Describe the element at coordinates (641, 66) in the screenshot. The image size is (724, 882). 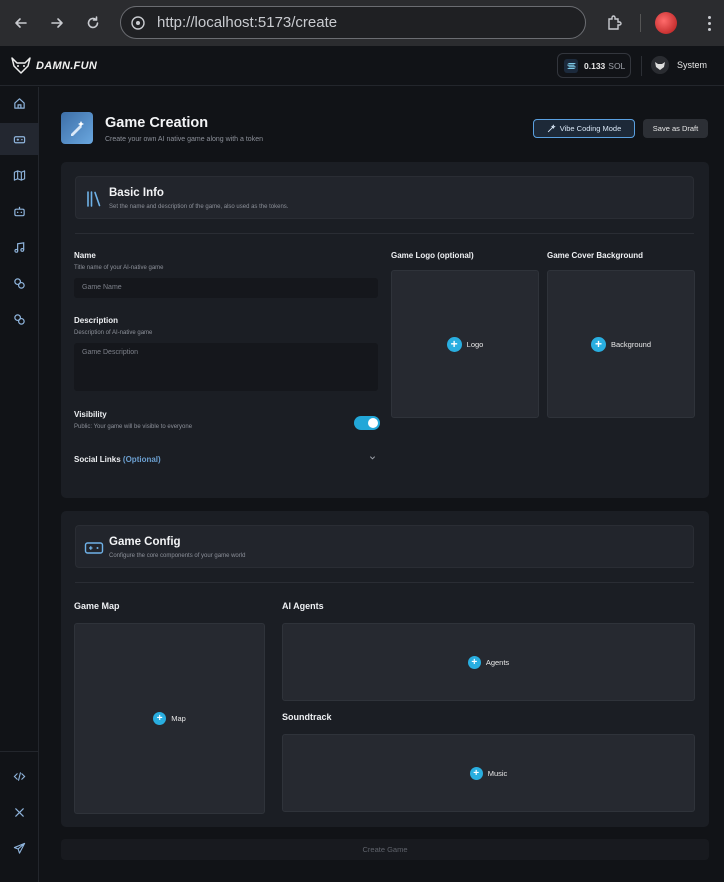
I see `topbar-divider` at that location.